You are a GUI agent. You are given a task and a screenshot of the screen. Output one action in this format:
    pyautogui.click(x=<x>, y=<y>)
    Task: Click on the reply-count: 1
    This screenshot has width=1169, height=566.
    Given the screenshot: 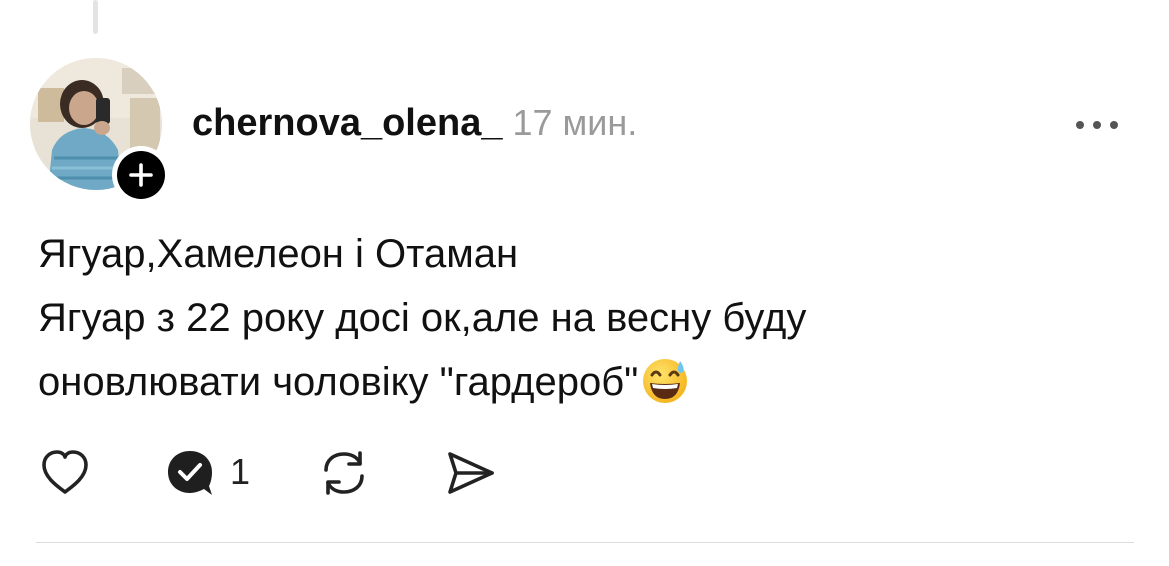 What is the action you would take?
    pyautogui.click(x=240, y=471)
    